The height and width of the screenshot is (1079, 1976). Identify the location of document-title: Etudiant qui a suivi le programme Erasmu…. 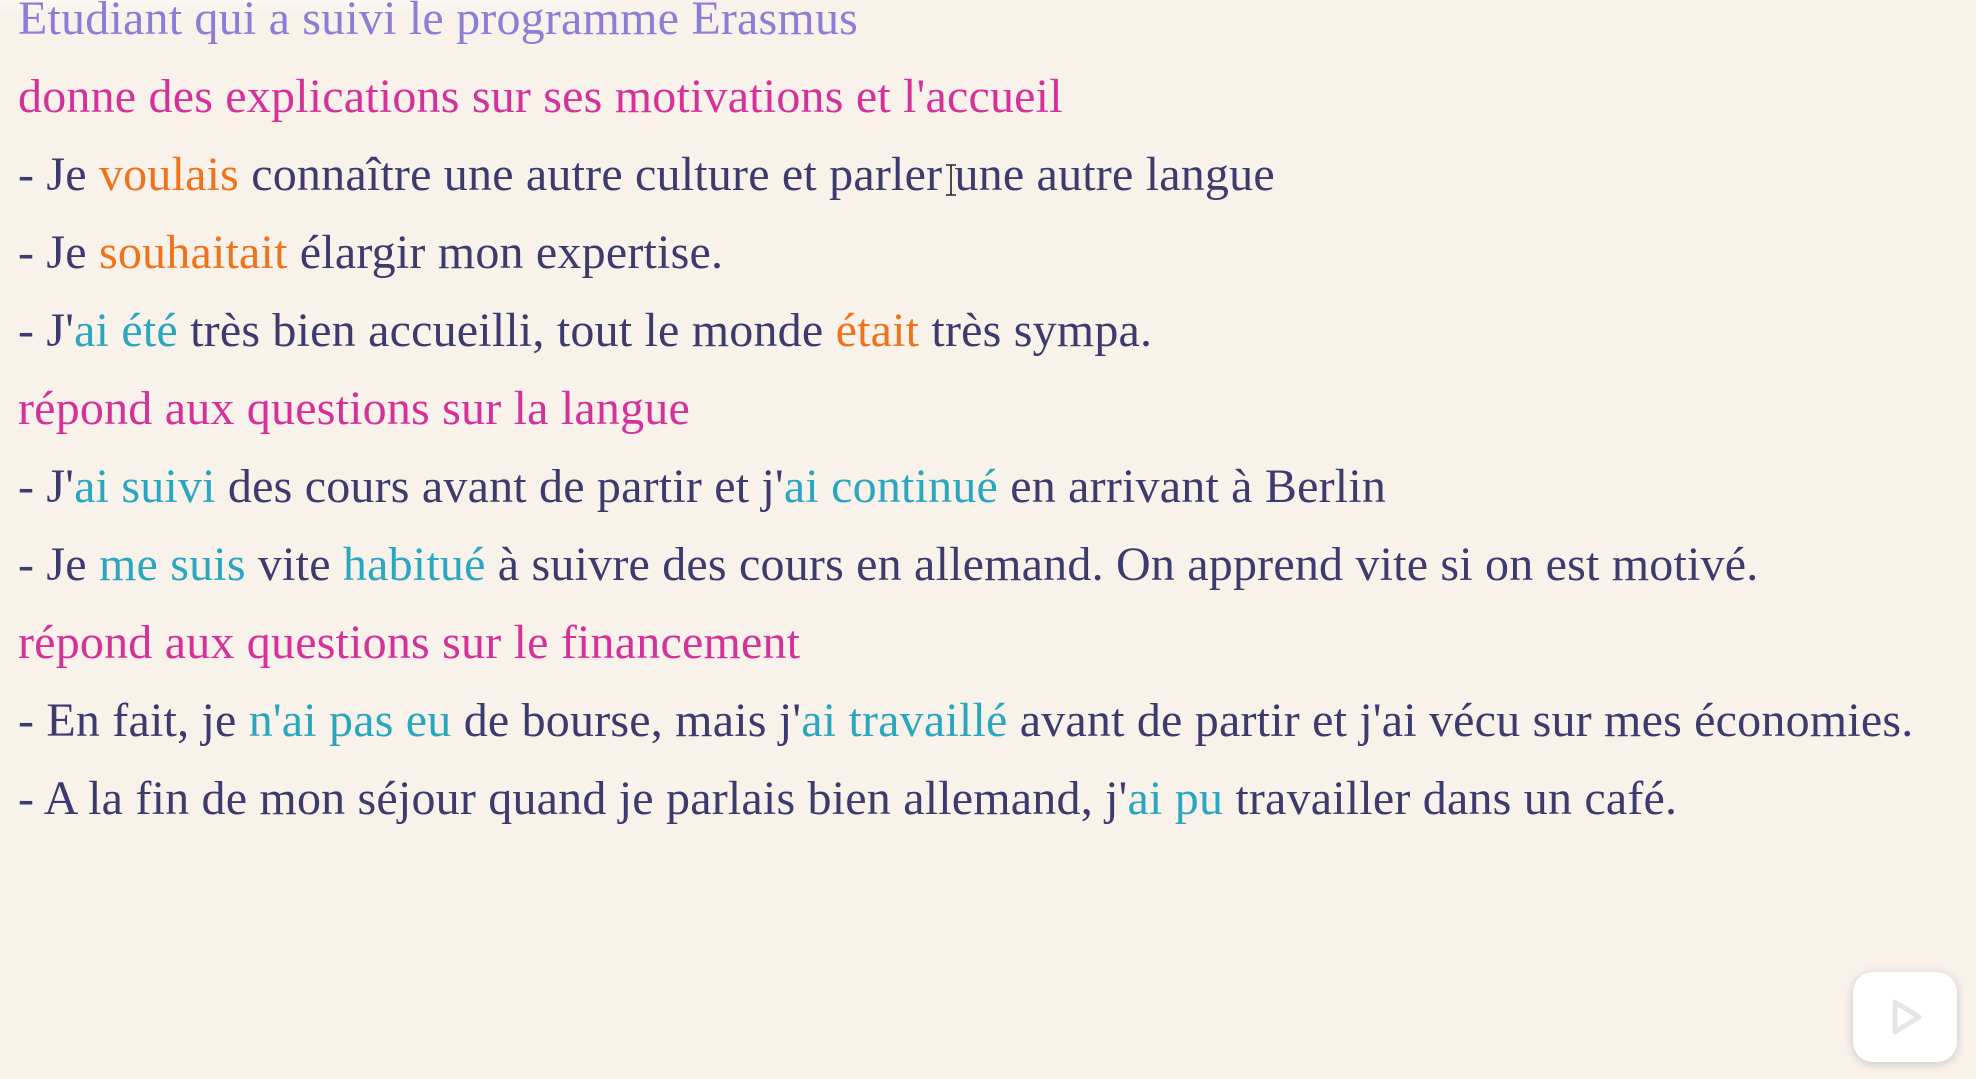
(438, 22).